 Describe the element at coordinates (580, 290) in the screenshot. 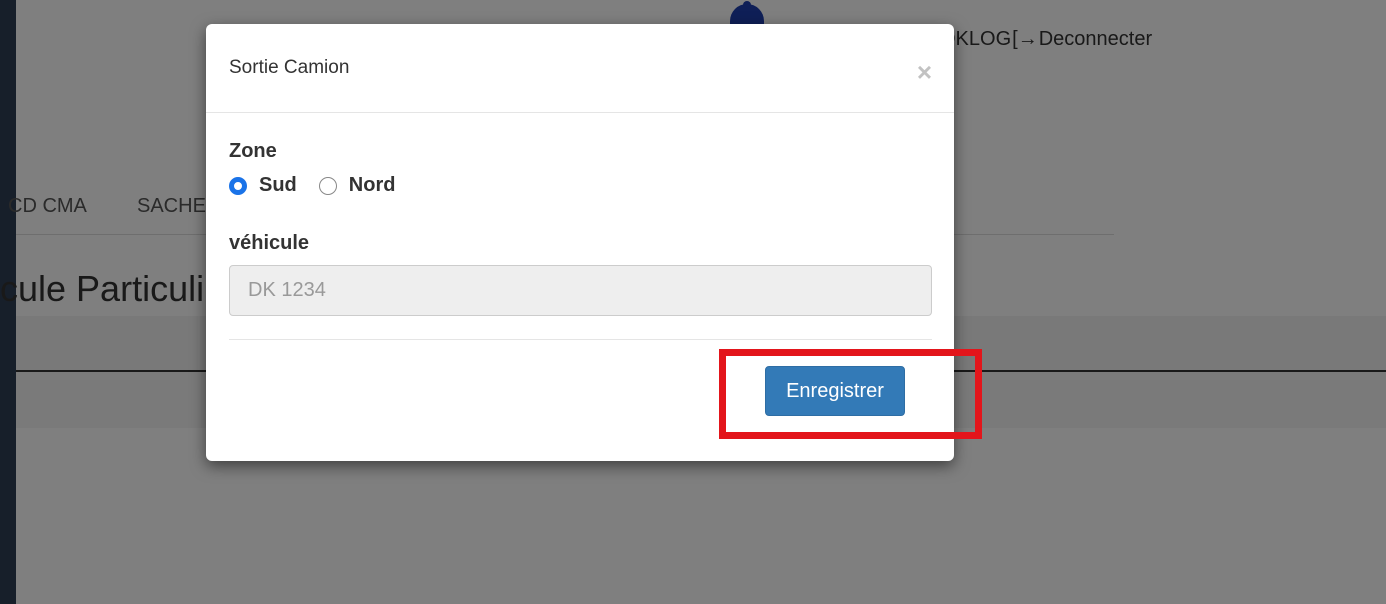

I see `vehicle-input` at that location.